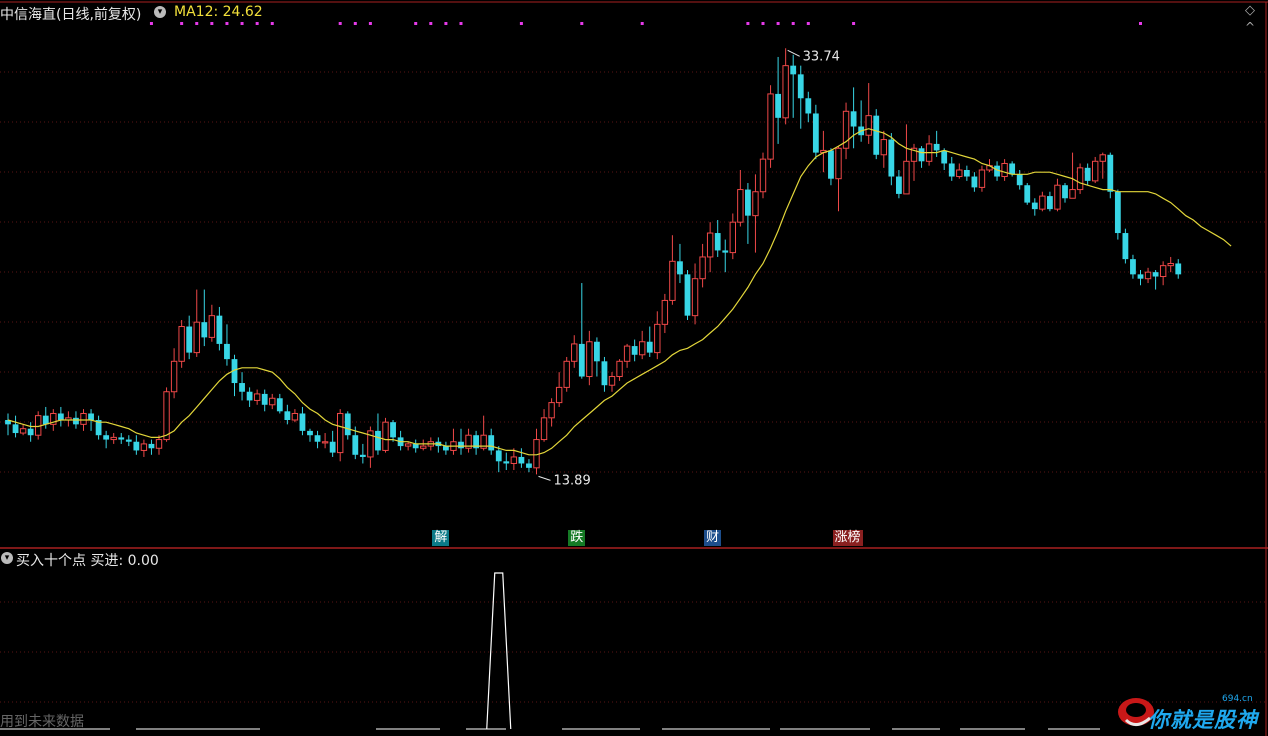  Describe the element at coordinates (7, 558) in the screenshot. I see `subpanel-toggle-icon: ▾` at that location.